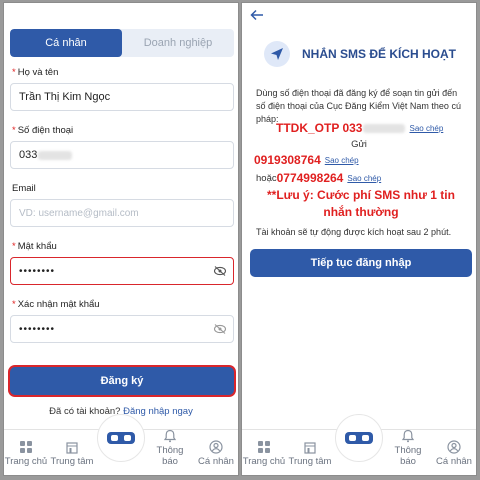 The height and width of the screenshot is (480, 480). I want to click on send-icon-wrap, so click(277, 54).